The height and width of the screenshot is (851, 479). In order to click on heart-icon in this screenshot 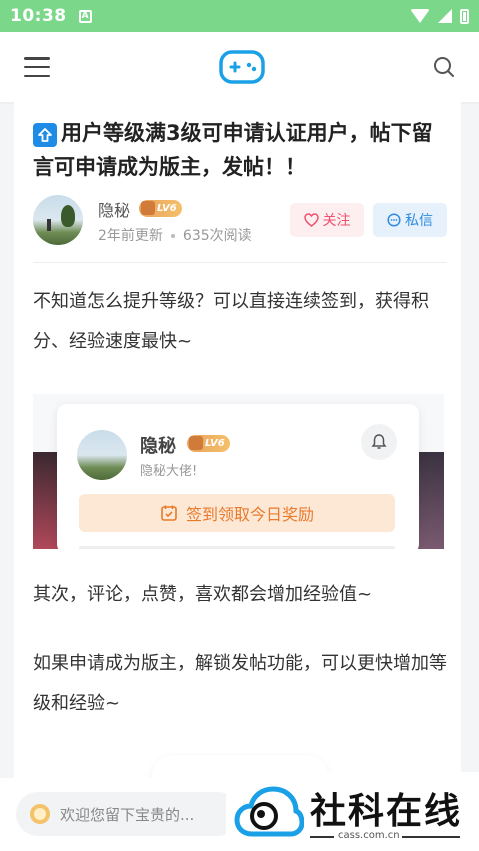, I will do `click(311, 220)`.